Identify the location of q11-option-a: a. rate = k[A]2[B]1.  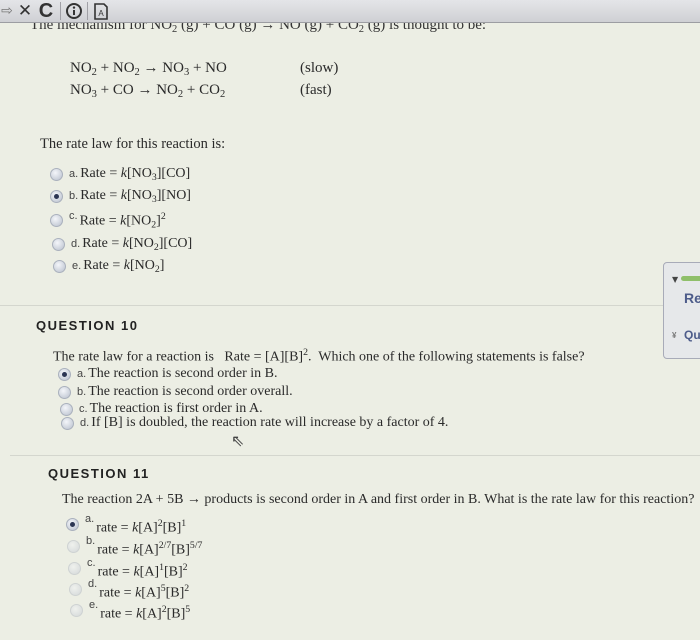
(126, 524).